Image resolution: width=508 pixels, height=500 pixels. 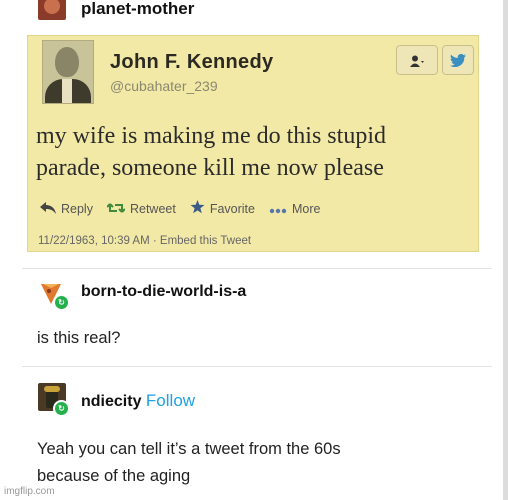 What do you see at coordinates (77, 208) in the screenshot?
I see `reply-label: Reply` at bounding box center [77, 208].